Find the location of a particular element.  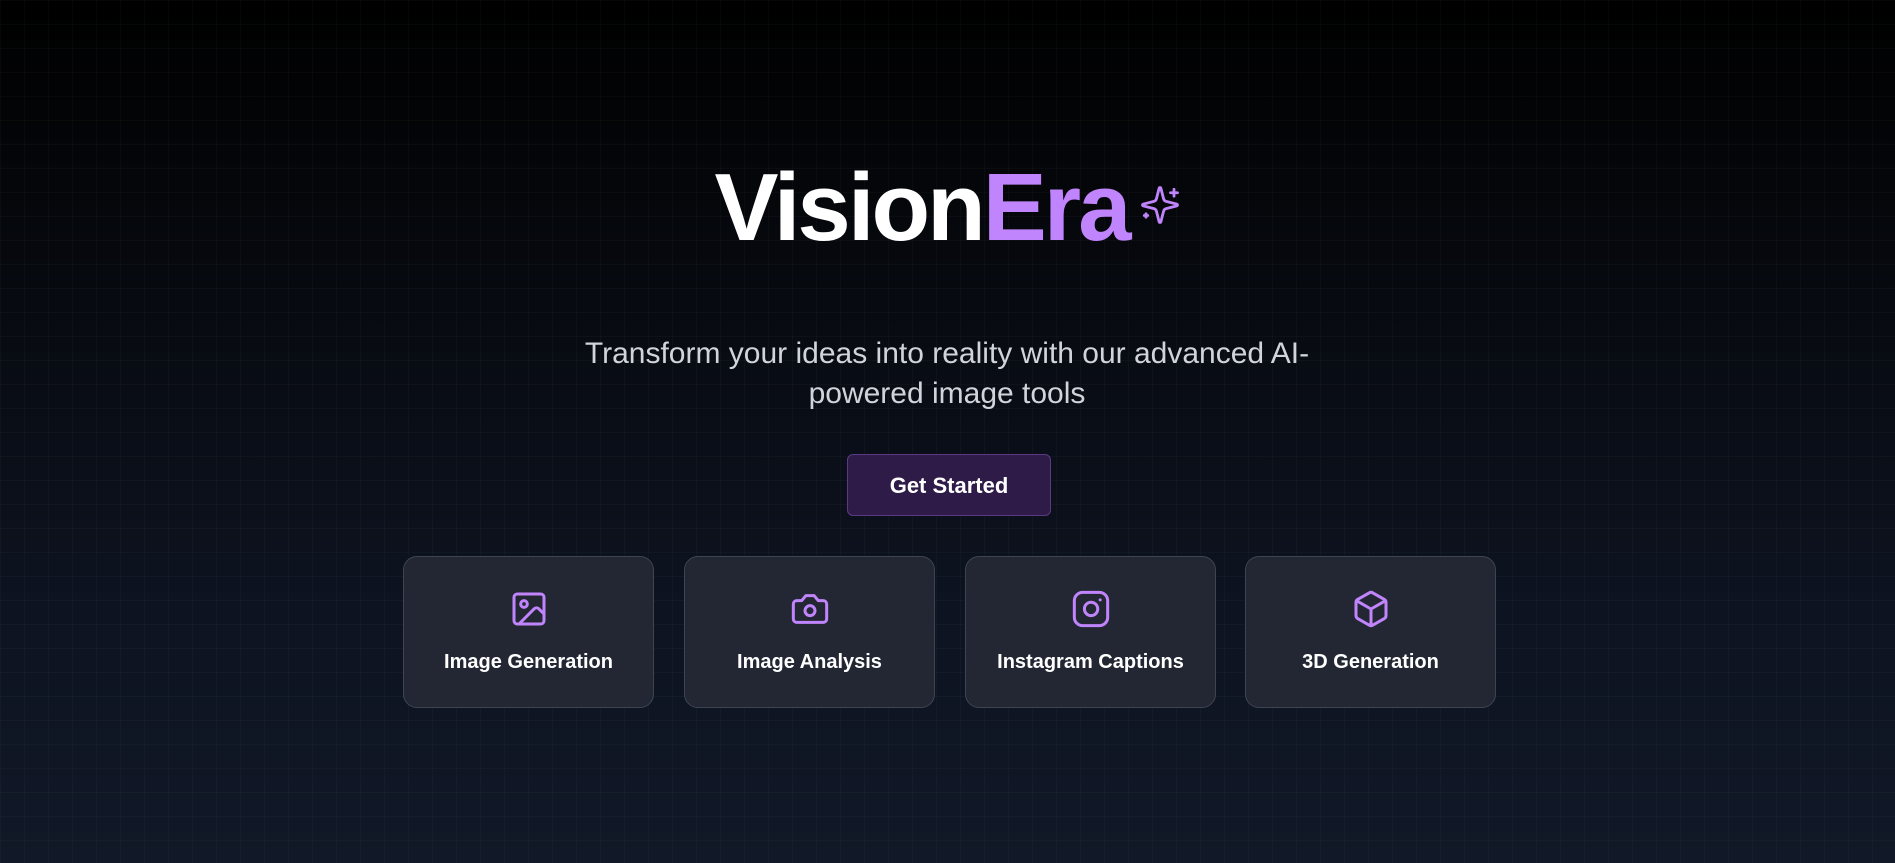

feature-label: Instagram Captions is located at coordinates (1090, 662).